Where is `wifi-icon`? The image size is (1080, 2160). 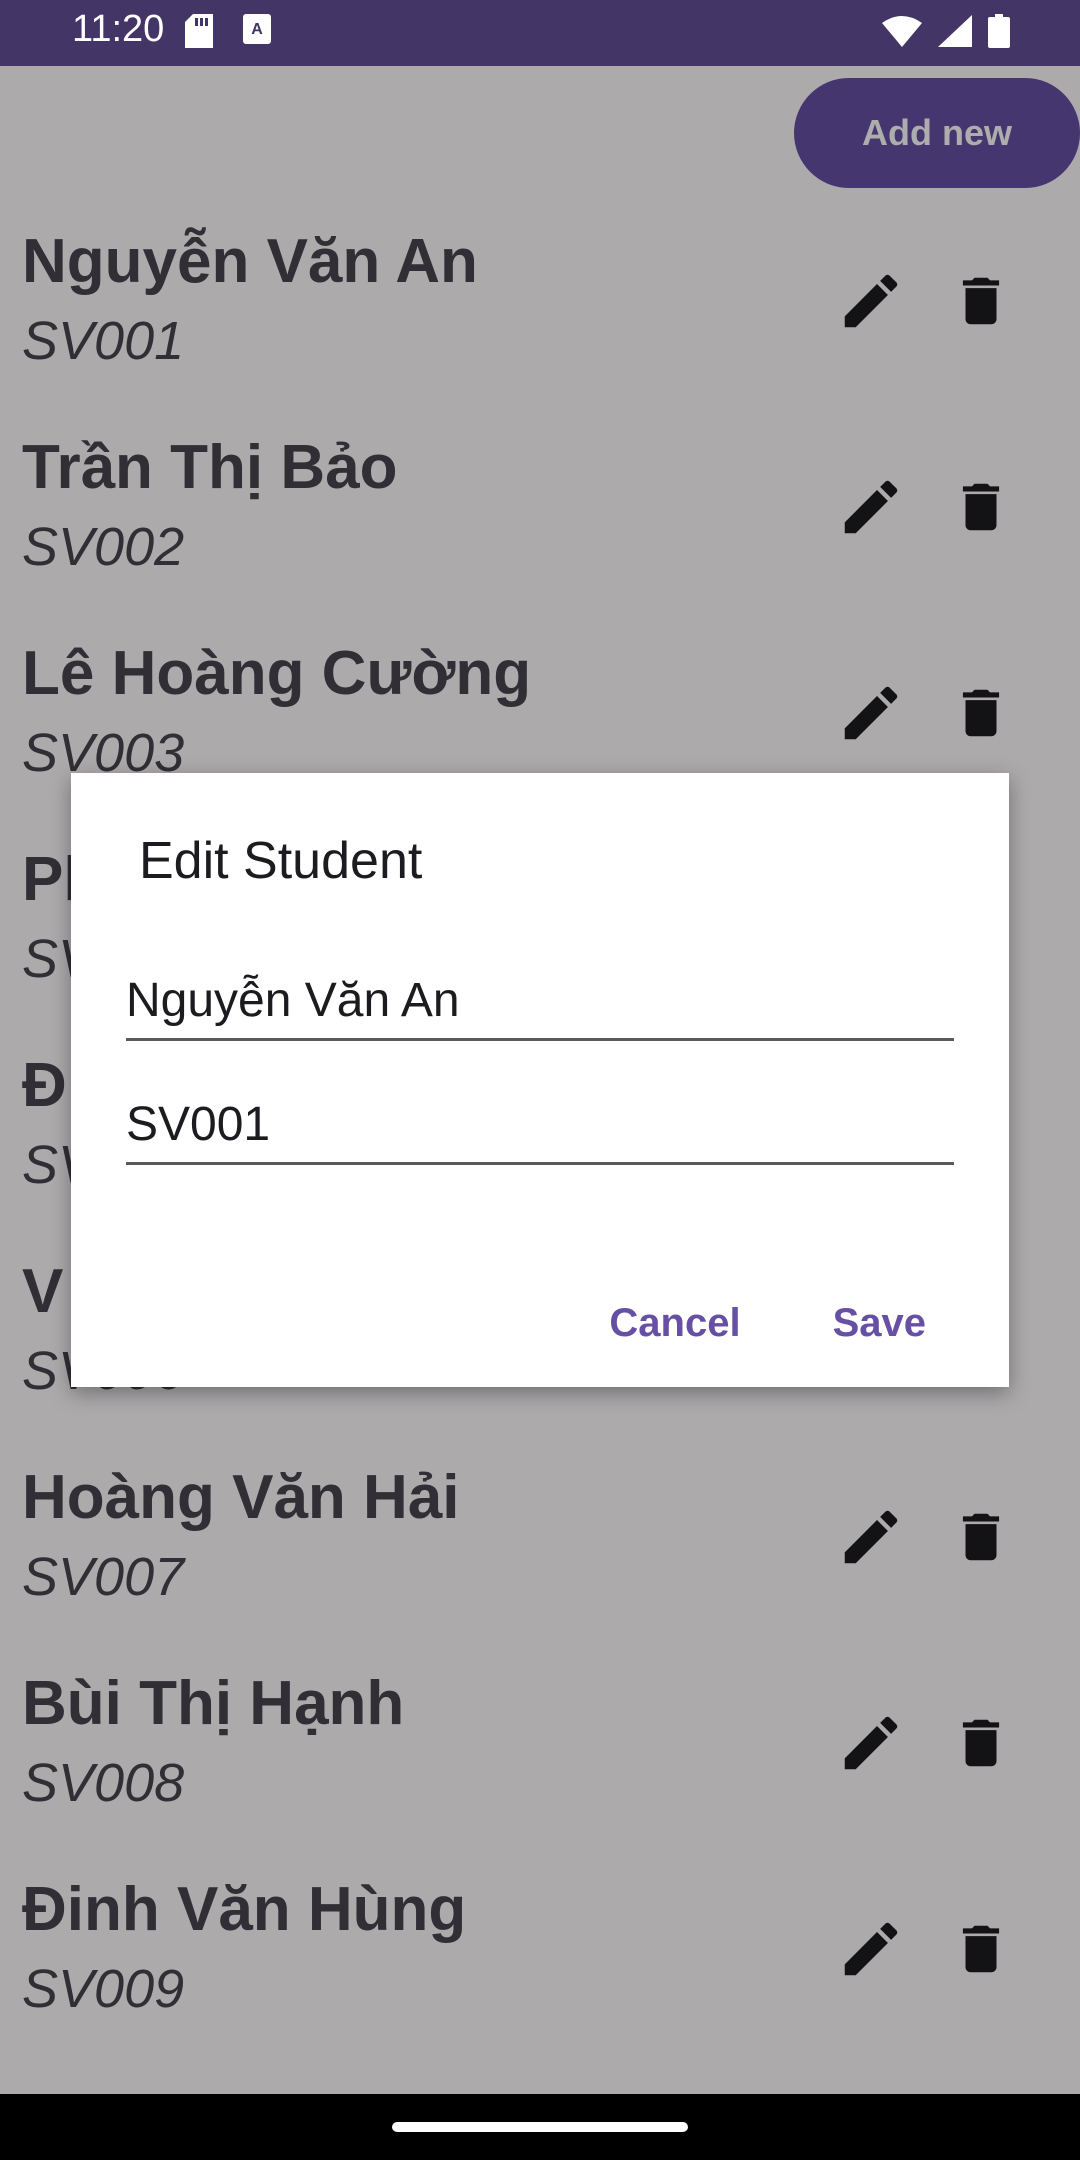
wifi-icon is located at coordinates (902, 31).